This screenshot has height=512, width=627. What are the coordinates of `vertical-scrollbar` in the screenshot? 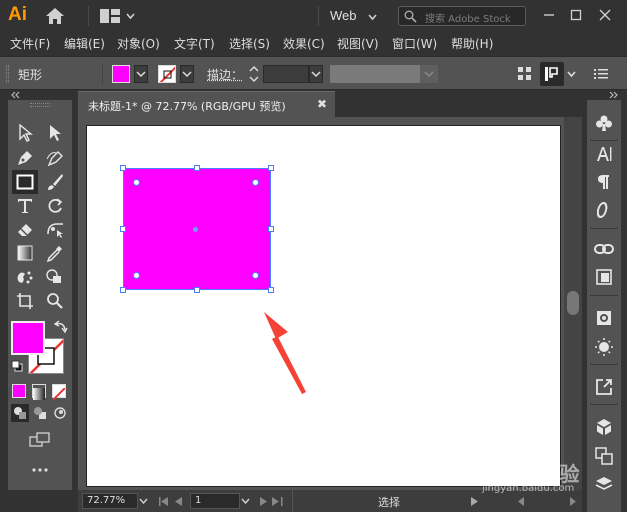 It's located at (573, 303).